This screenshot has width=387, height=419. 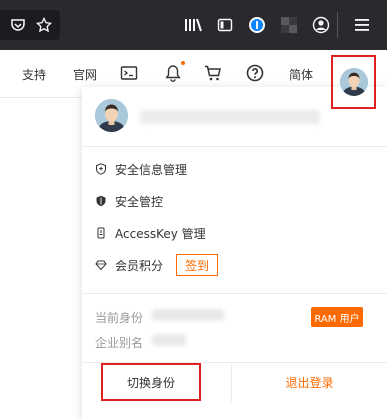 What do you see at coordinates (301, 74) in the screenshot?
I see `language-switch: 简体` at bounding box center [301, 74].